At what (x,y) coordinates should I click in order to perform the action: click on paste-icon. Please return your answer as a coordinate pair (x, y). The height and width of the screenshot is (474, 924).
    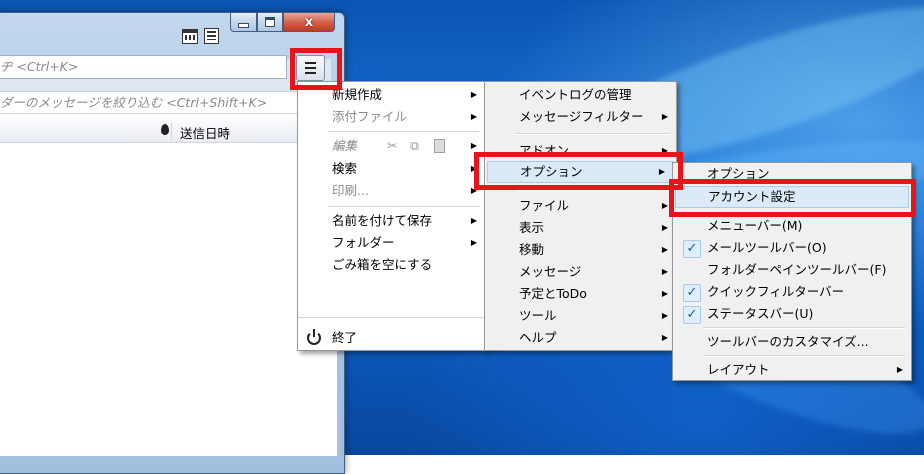
    Looking at the image, I should click on (439, 146).